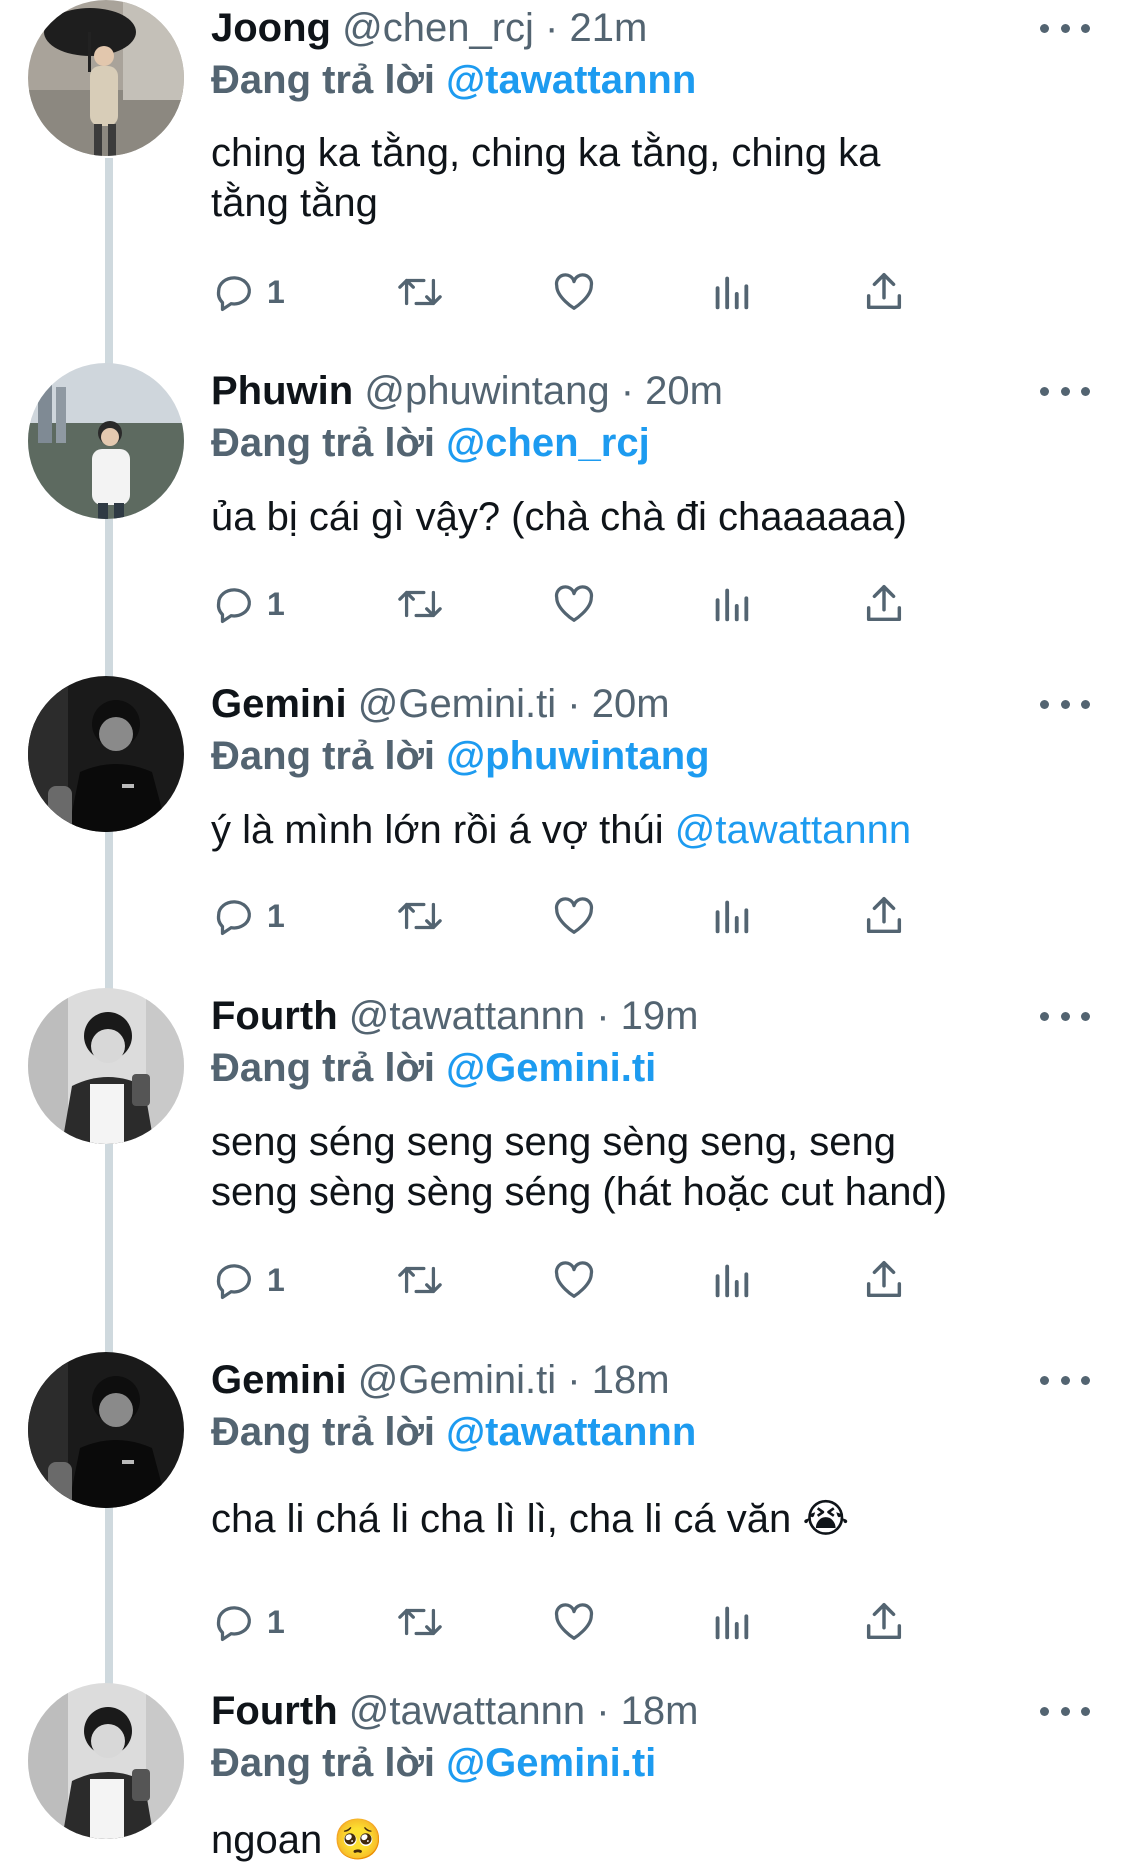 This screenshot has width=1125, height=1875. Describe the element at coordinates (577, 756) in the screenshot. I see `replying-to-handle: @phuwintang` at that location.